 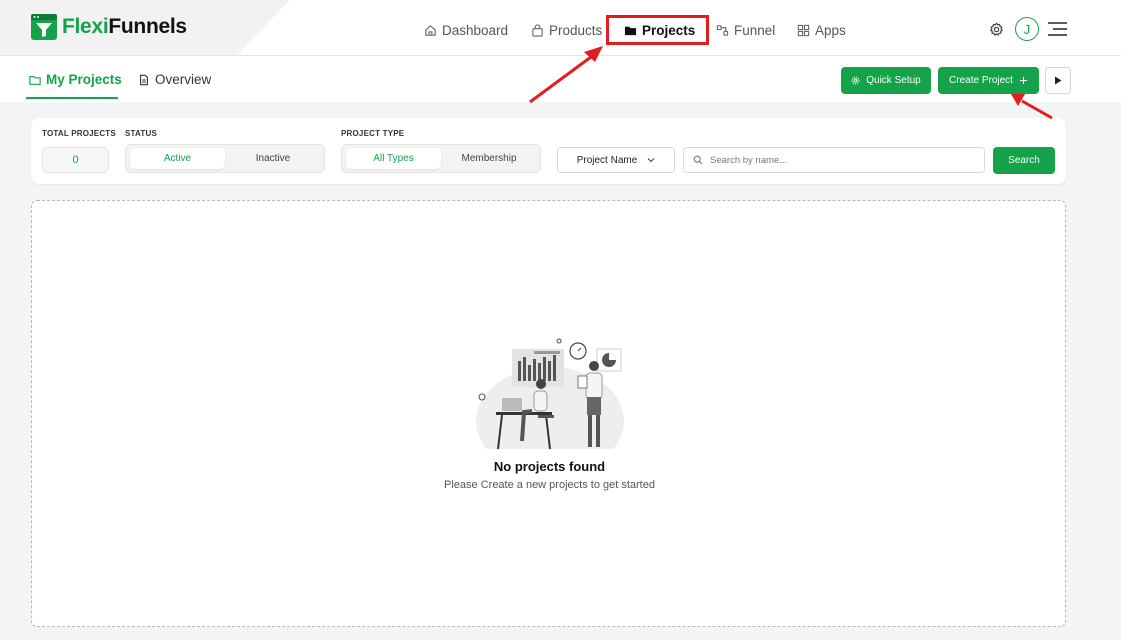 I want to click on funnel-icon, so click(x=722, y=30).